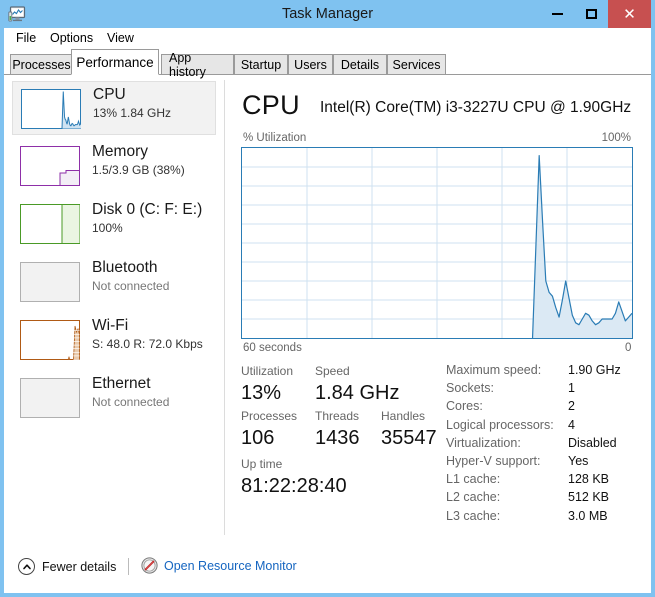 The width and height of the screenshot is (655, 597). What do you see at coordinates (272, 348) in the screenshot?
I see `chart-x-axis-left: 60 seconds` at bounding box center [272, 348].